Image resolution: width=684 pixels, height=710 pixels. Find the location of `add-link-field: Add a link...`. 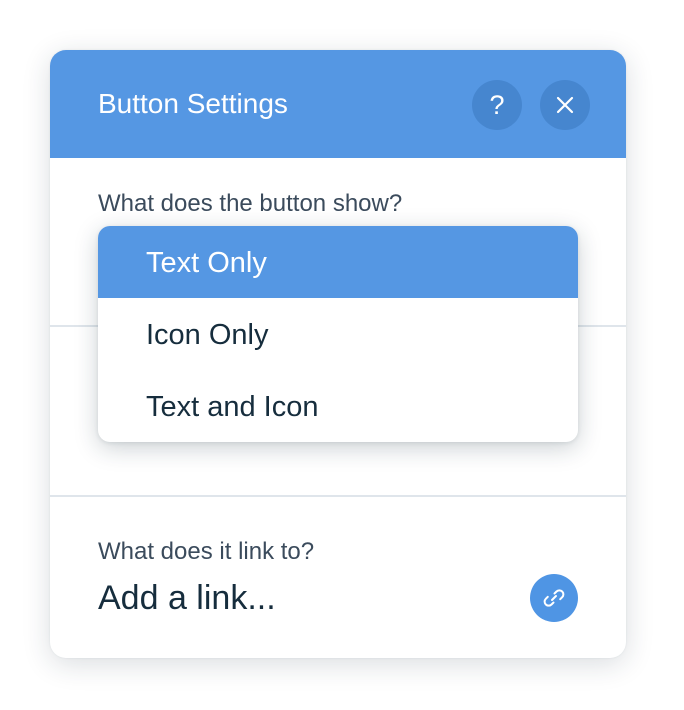

add-link-field: Add a link... is located at coordinates (187, 598).